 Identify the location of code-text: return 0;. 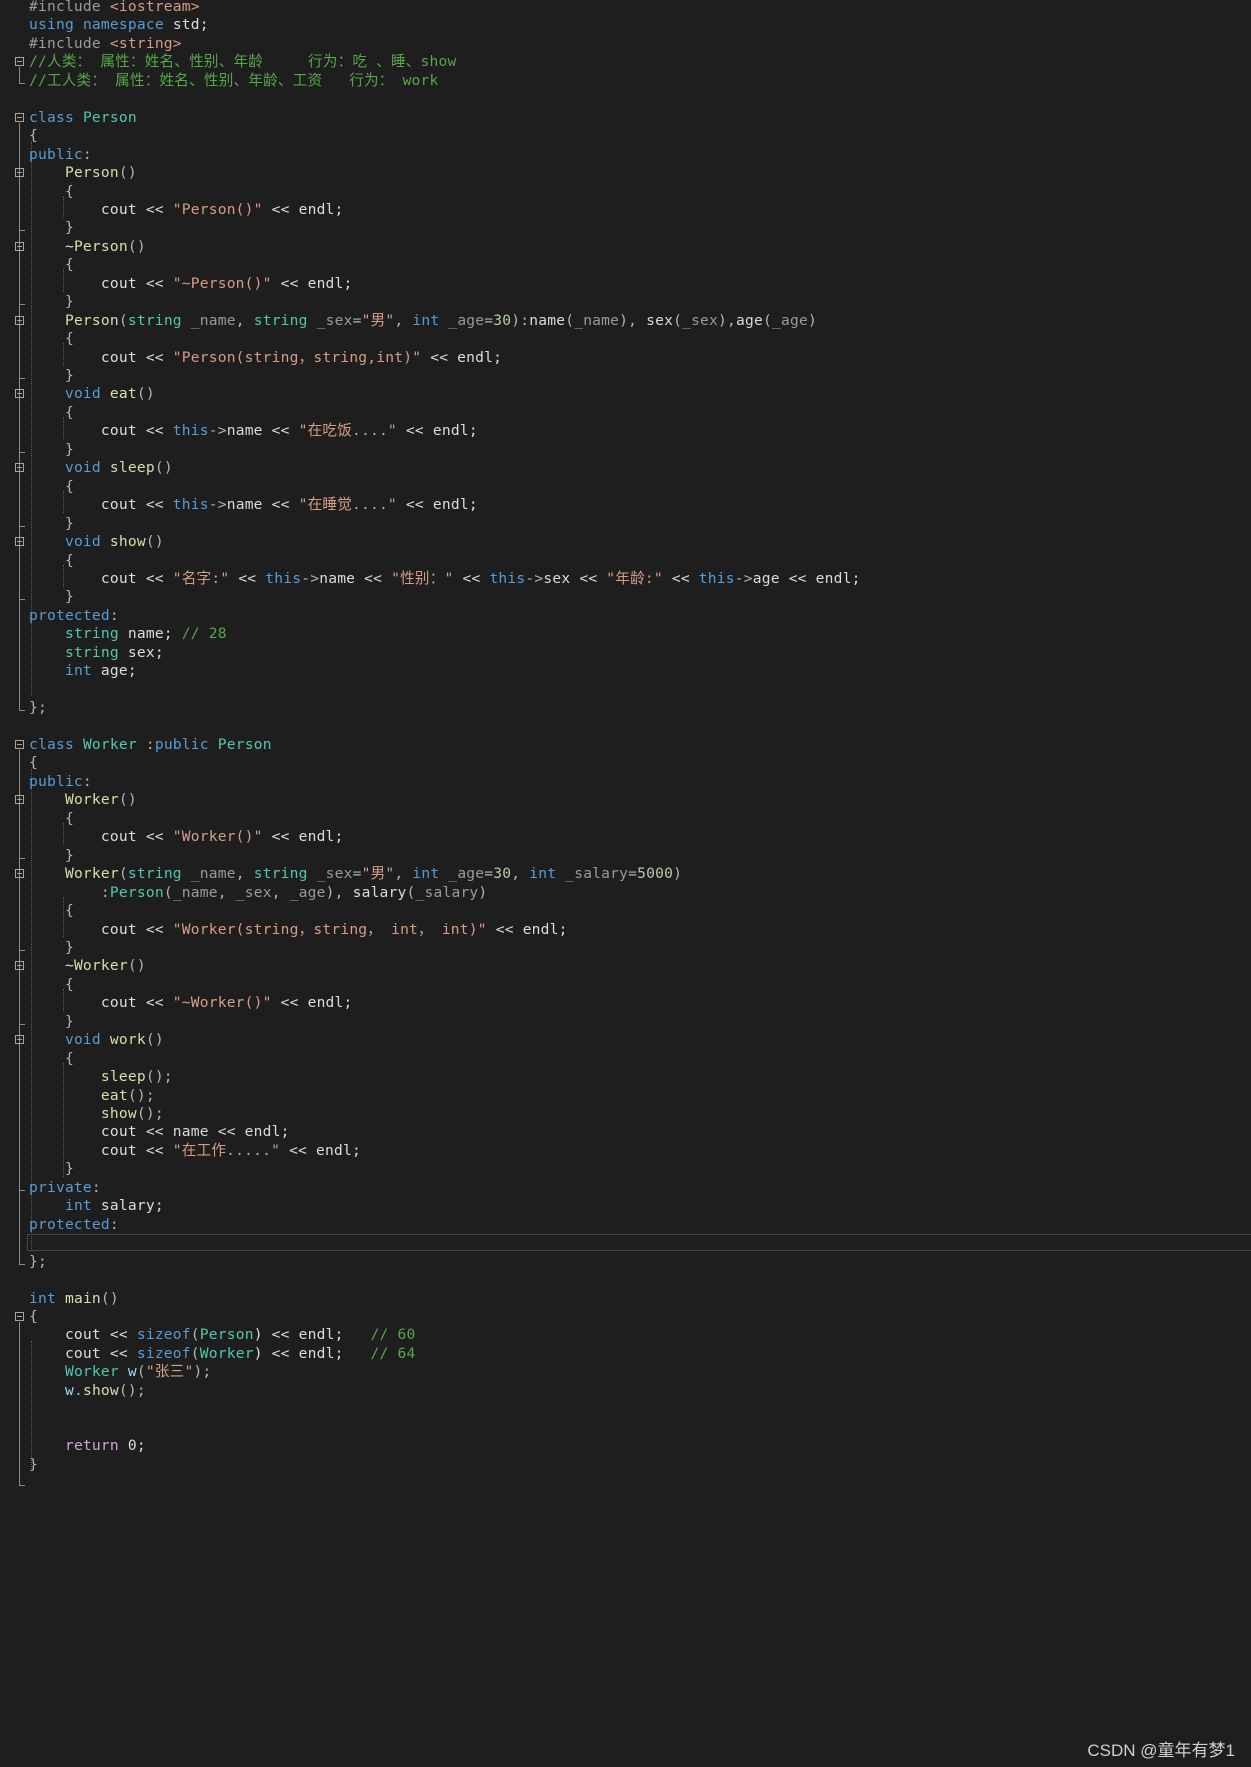
(87, 1446).